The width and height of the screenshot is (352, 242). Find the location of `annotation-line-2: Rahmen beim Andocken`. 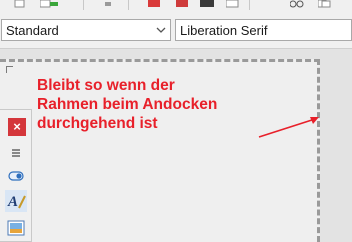

annotation-line-2: Rahmen beim Andocken is located at coordinates (127, 104).